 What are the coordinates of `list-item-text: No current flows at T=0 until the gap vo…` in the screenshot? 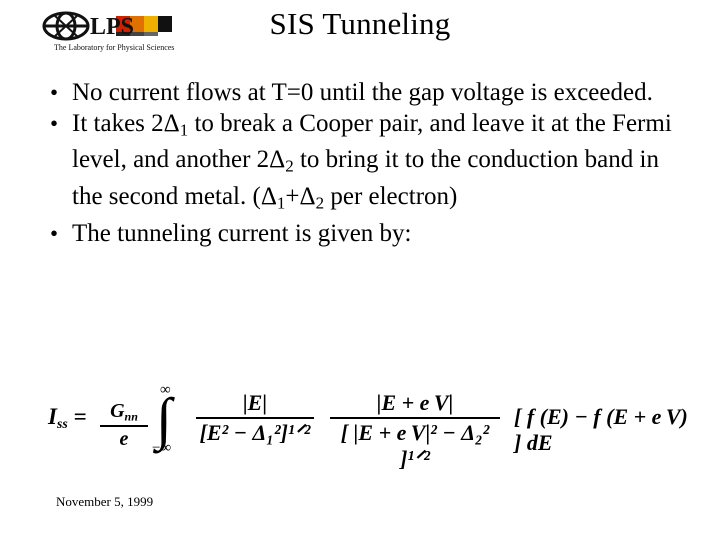 It's located at (362, 92).